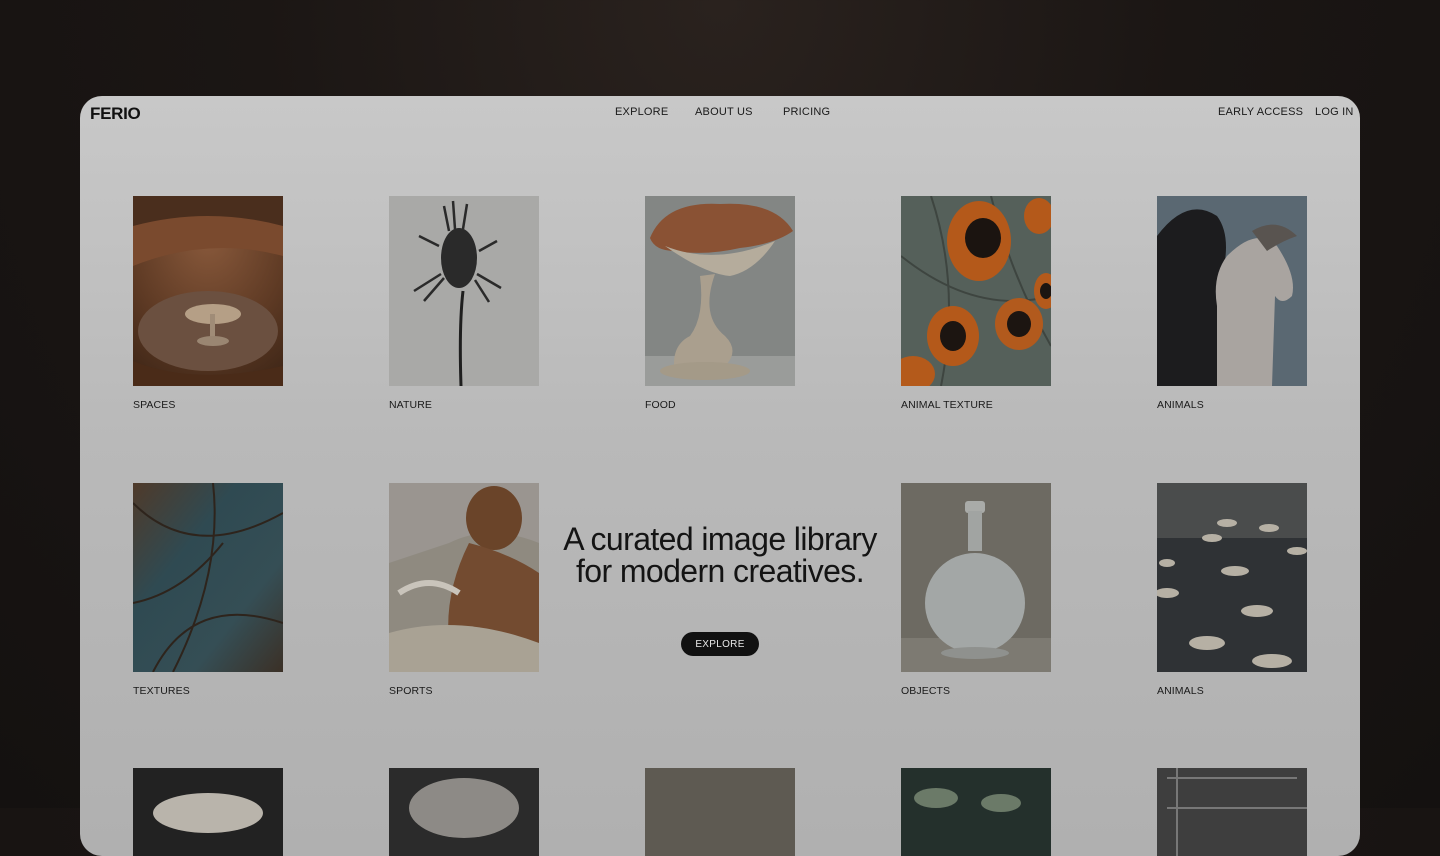 The image size is (1440, 856). Describe the element at coordinates (720, 539) in the screenshot. I see `hero-title-line-1: A curated image library` at that location.